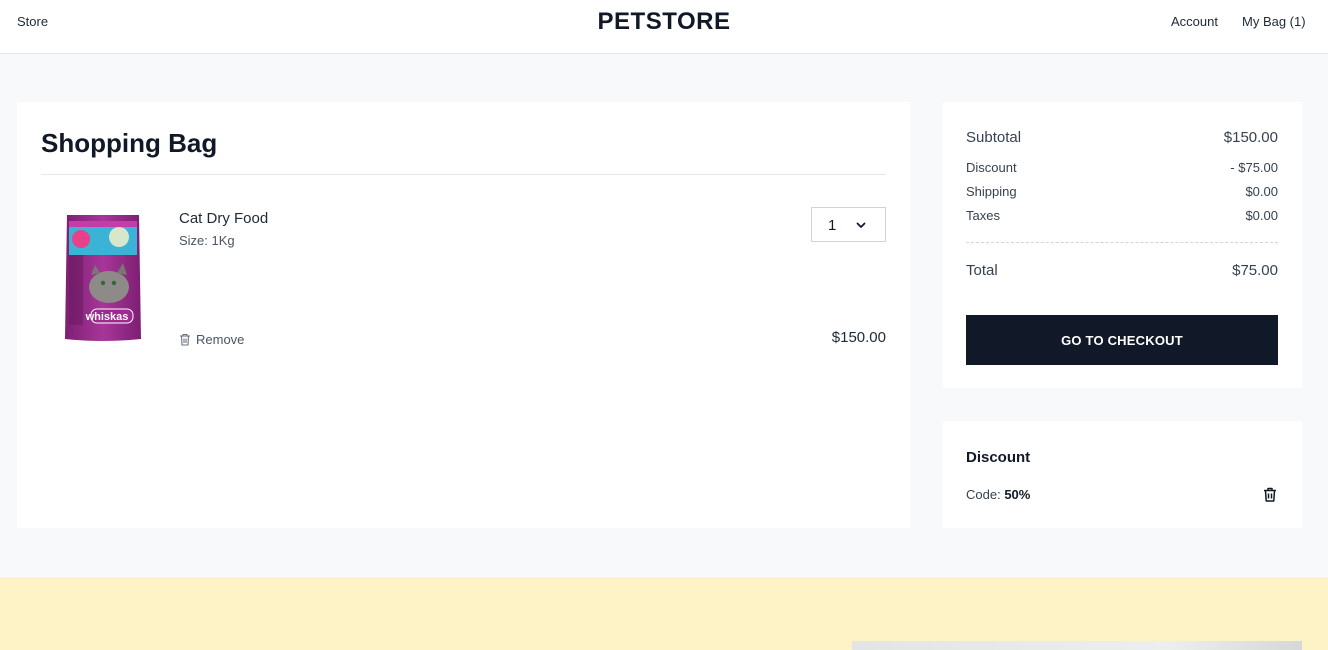 This screenshot has width=1328, height=650. I want to click on product-name: Cat Dry Food, so click(223, 218).